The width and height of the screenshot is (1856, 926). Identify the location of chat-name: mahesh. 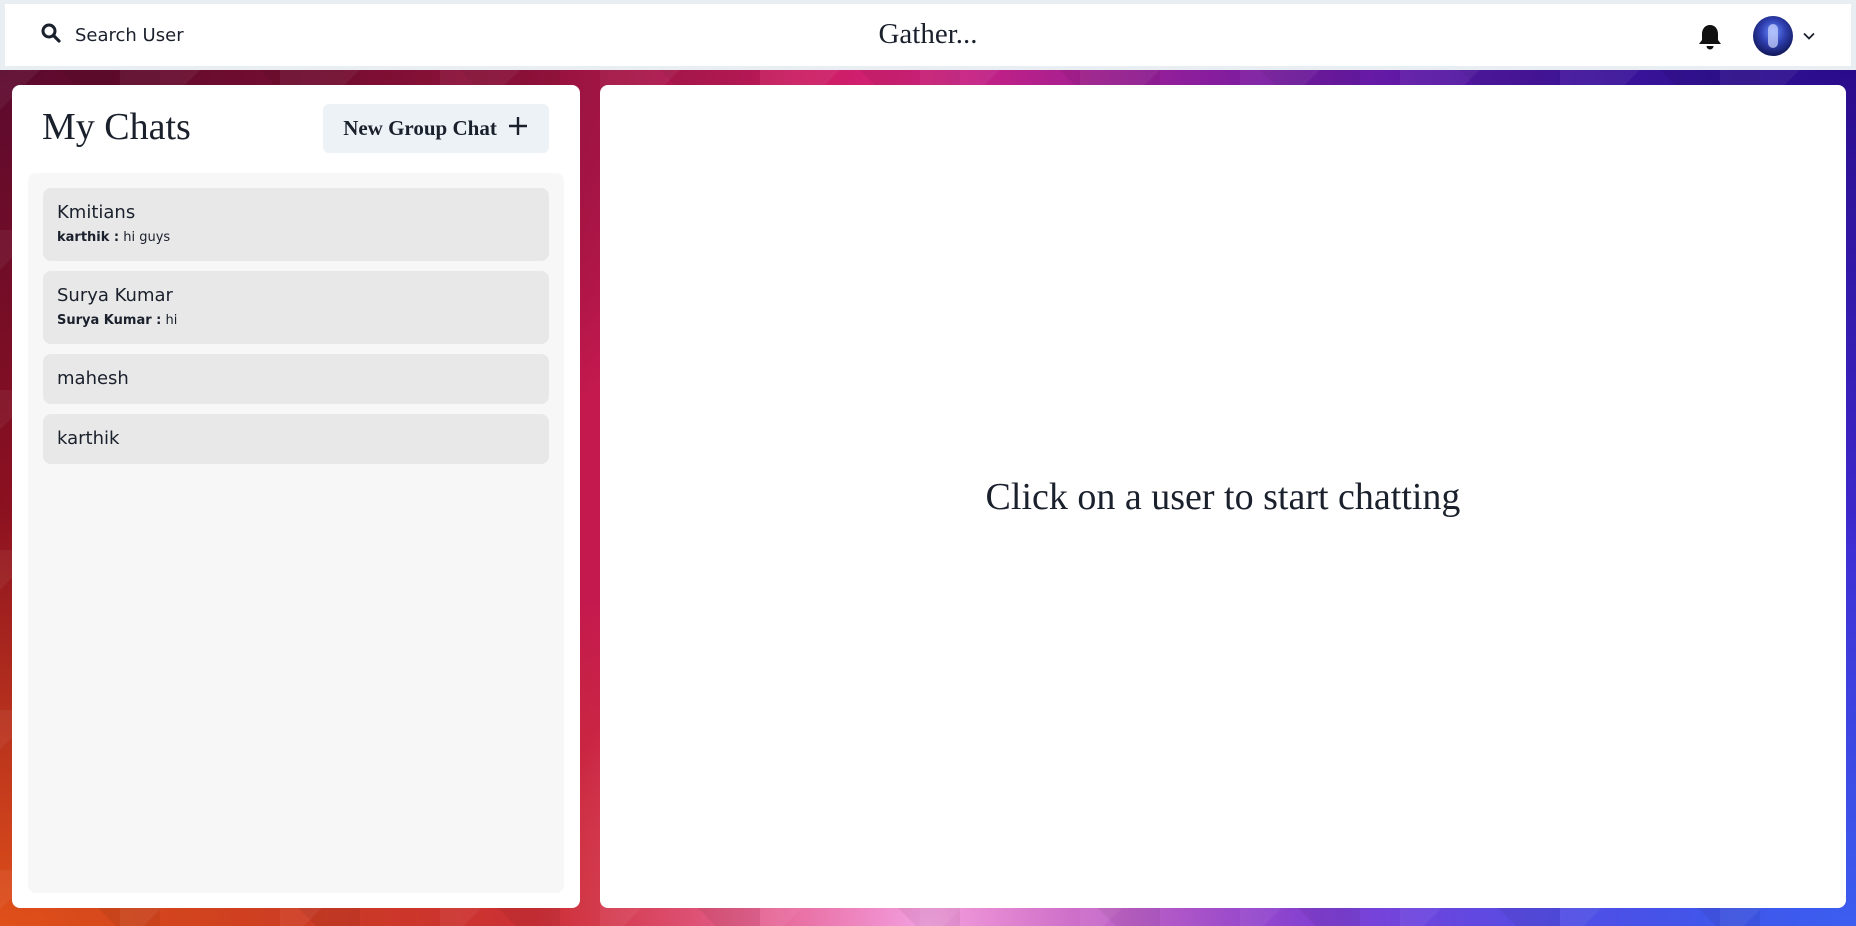
(93, 378).